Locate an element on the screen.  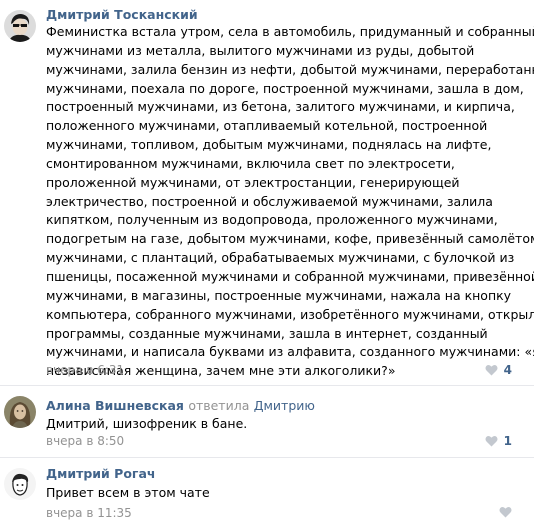
comment-text-line: Дмитрий, шизофреник в бане. is located at coordinates (147, 423).